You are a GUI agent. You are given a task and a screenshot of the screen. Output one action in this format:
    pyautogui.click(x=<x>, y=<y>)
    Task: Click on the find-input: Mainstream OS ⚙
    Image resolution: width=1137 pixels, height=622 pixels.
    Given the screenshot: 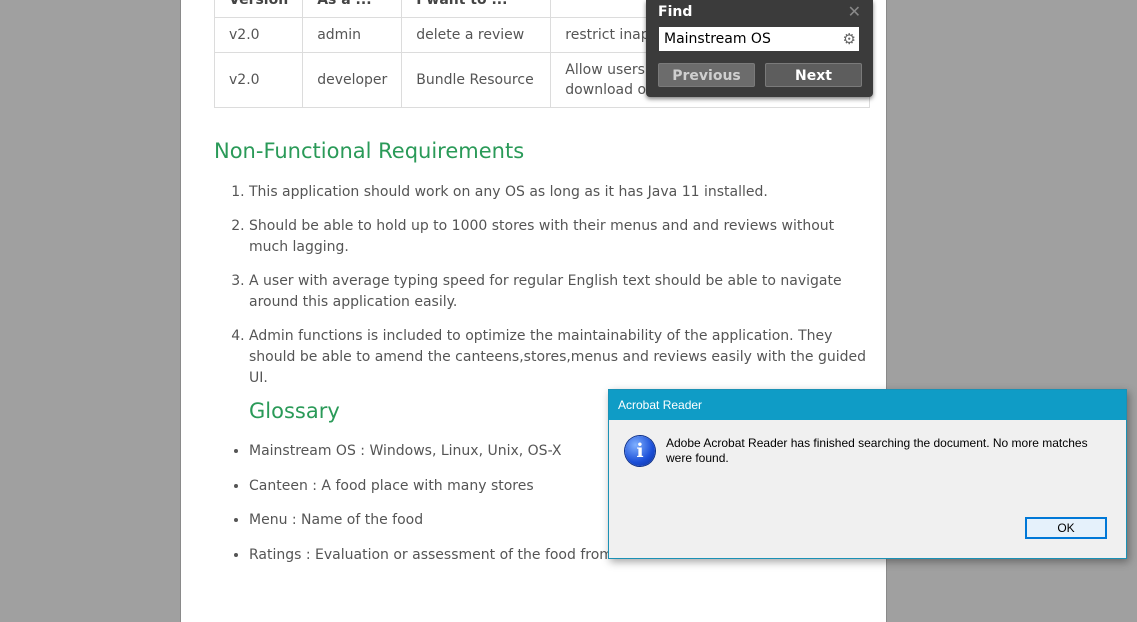 What is the action you would take?
    pyautogui.click(x=759, y=39)
    